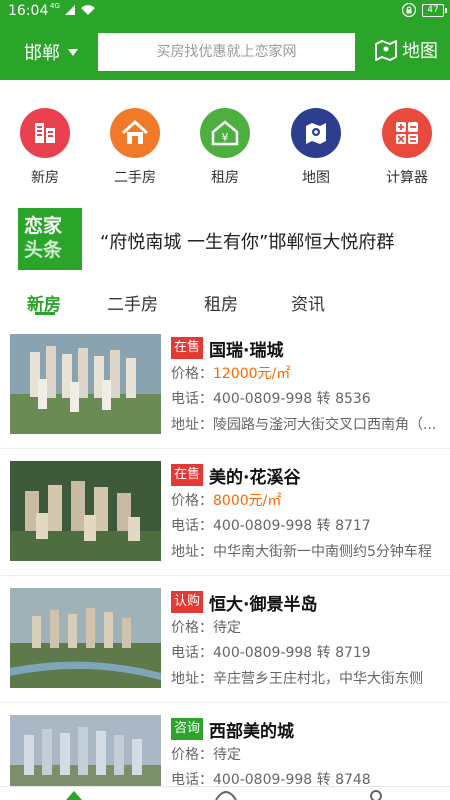 Image resolution: width=450 pixels, height=800 pixels. I want to click on category-label: 二手房, so click(135, 178).